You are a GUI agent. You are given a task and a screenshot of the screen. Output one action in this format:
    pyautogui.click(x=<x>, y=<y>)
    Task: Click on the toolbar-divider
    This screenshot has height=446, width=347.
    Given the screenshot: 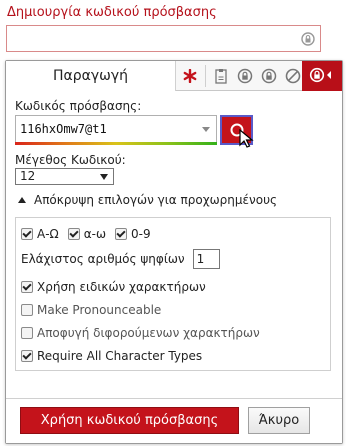 What is the action you would take?
    pyautogui.click(x=205, y=76)
    